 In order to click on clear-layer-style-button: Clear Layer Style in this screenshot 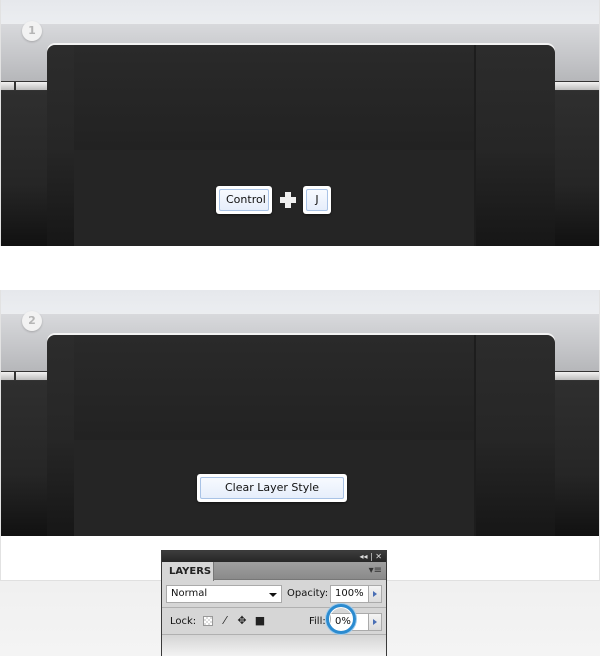, I will do `click(272, 488)`.